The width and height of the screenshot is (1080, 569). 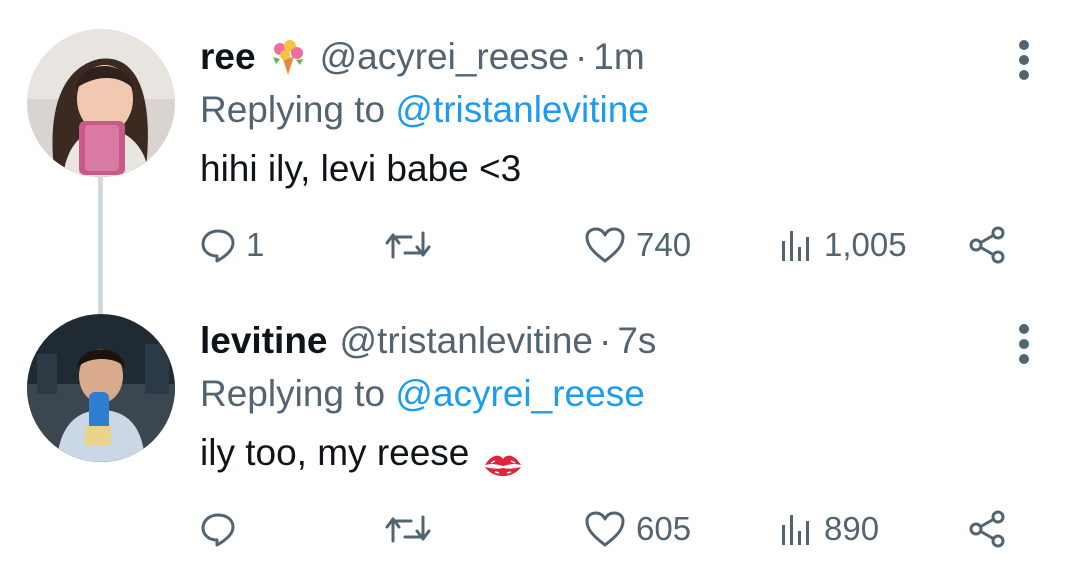 I want to click on tweet-text: hihi ily, levi babe <3, so click(x=600, y=169).